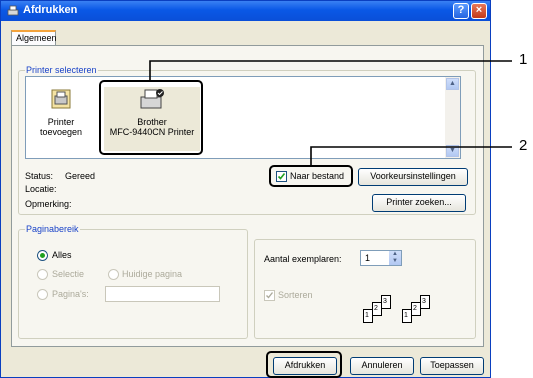  What do you see at coordinates (50, 10) in the screenshot?
I see `window-title: Afdrukken` at bounding box center [50, 10].